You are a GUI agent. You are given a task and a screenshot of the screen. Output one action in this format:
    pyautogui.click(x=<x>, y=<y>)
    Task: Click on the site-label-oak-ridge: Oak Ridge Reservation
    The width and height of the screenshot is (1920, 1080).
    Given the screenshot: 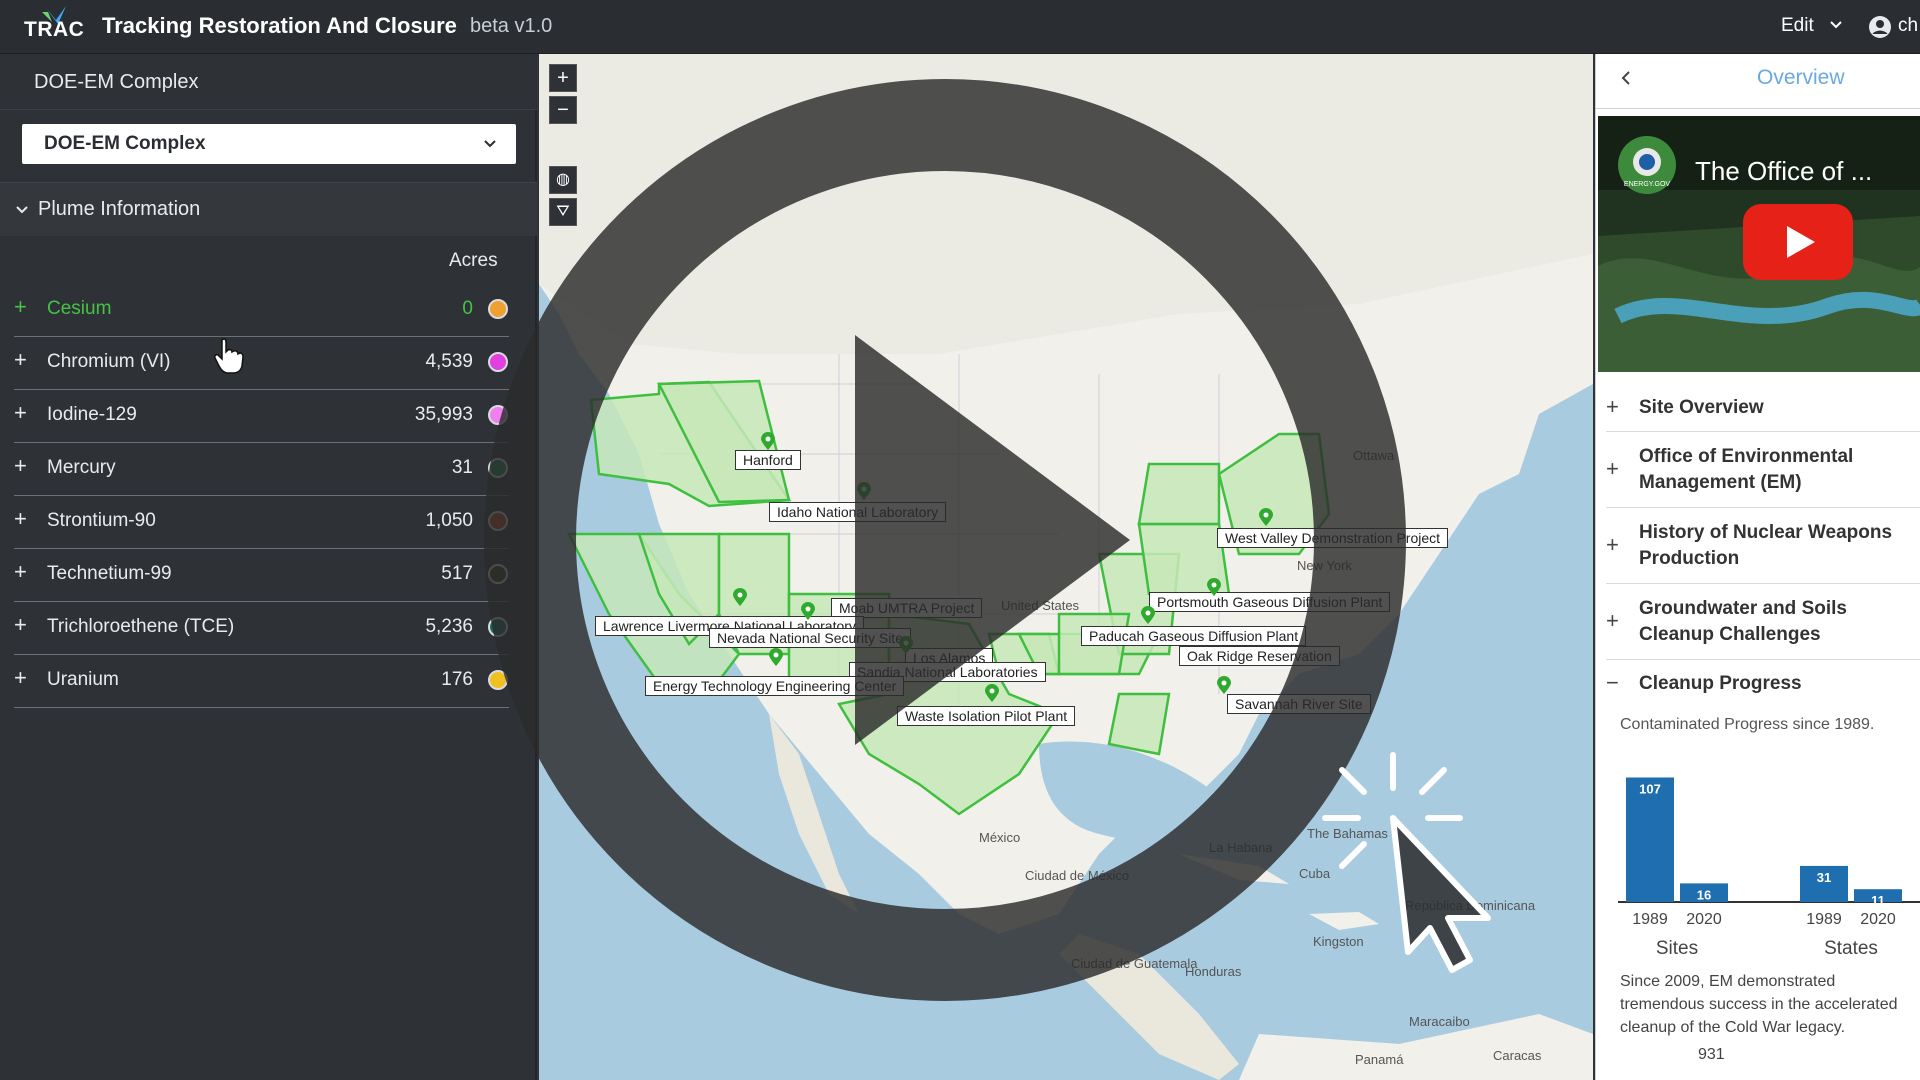 What is the action you would take?
    pyautogui.click(x=1259, y=656)
    